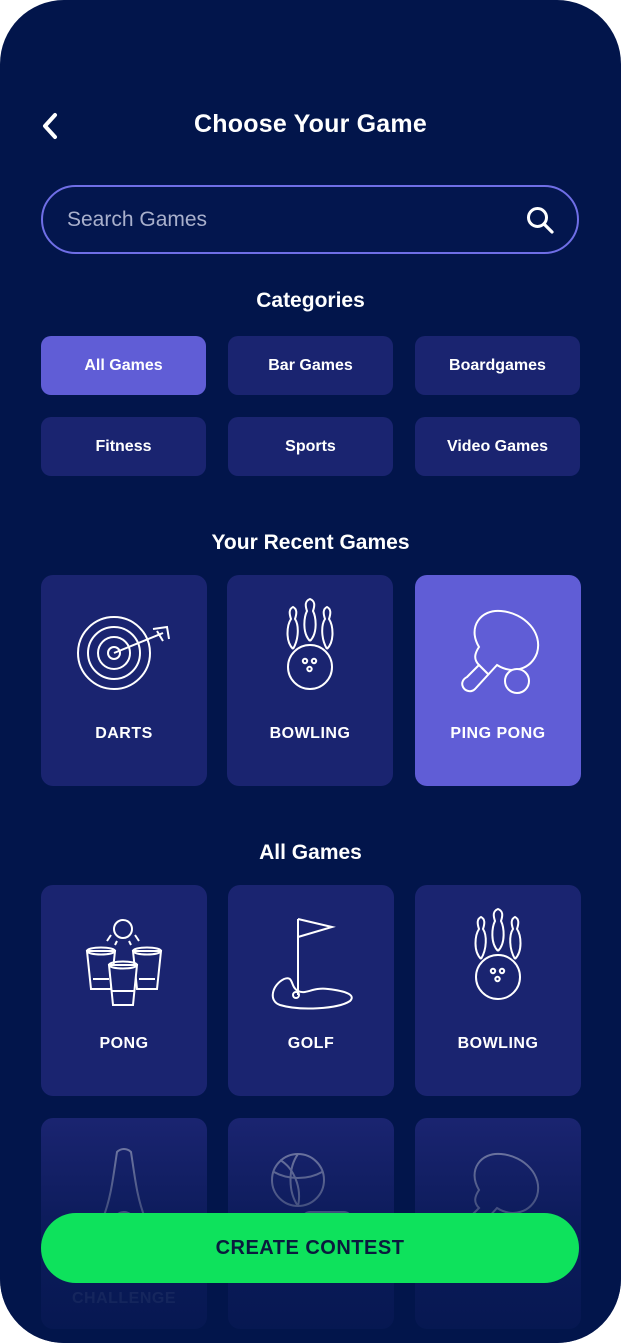  Describe the element at coordinates (310, 124) in the screenshot. I see `page-title: Choose Your Game` at that location.